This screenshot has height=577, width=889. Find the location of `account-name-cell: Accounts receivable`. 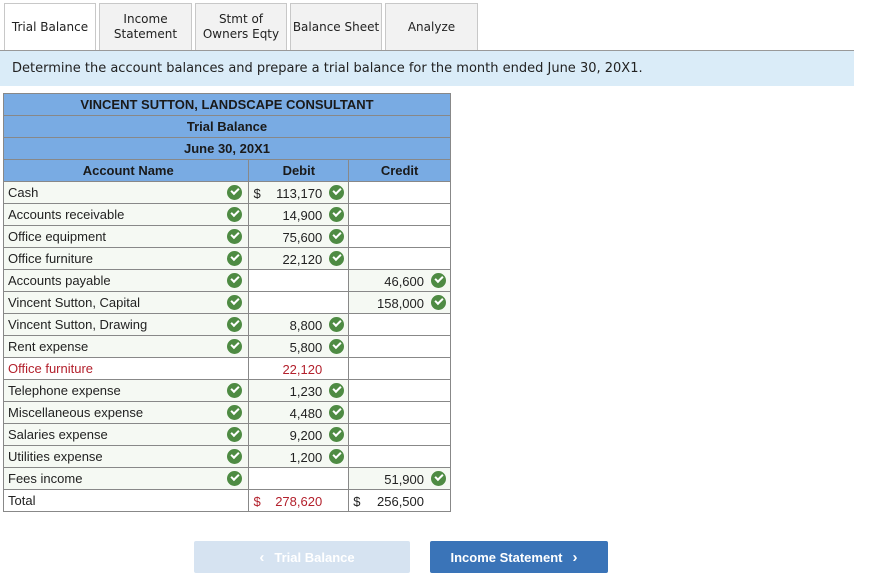

account-name-cell: Accounts receivable is located at coordinates (126, 214).